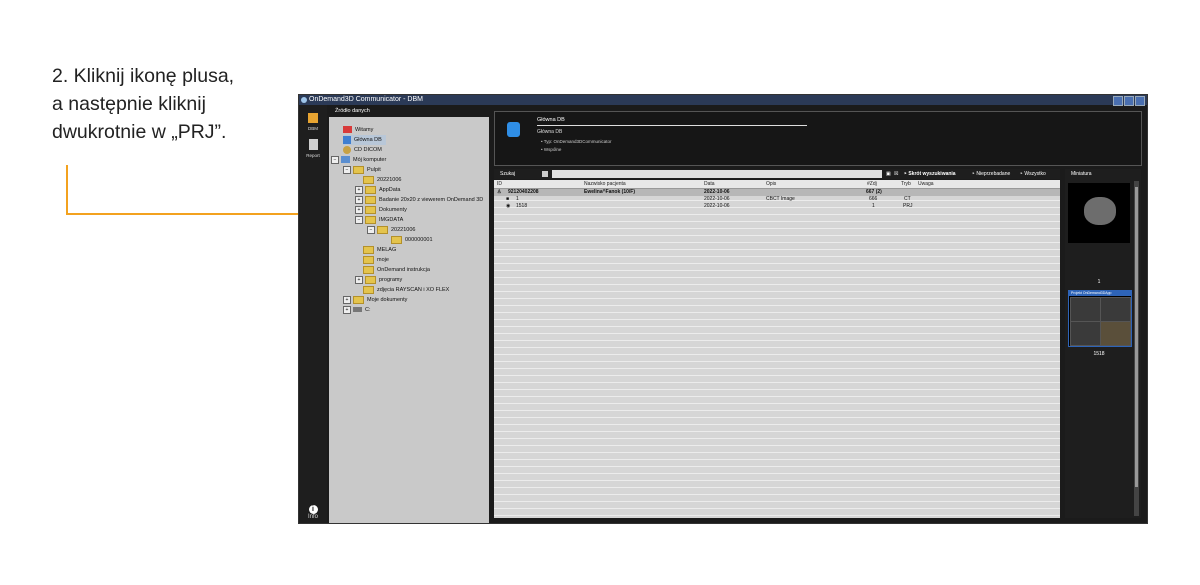  What do you see at coordinates (376, 260) in the screenshot?
I see `tree-item-moje: moje` at bounding box center [376, 260].